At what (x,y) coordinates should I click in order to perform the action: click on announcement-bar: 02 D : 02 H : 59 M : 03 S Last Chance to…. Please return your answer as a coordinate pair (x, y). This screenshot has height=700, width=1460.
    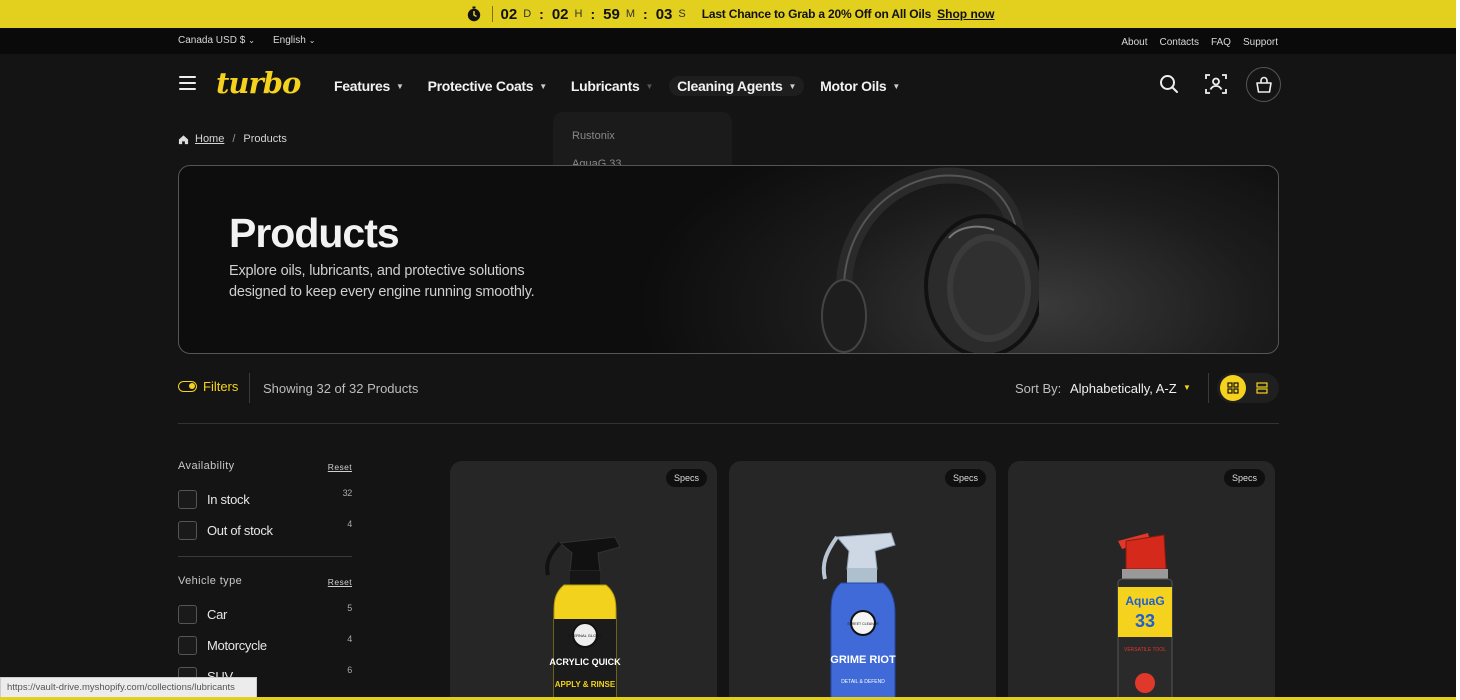
    Looking at the image, I should click on (730, 14).